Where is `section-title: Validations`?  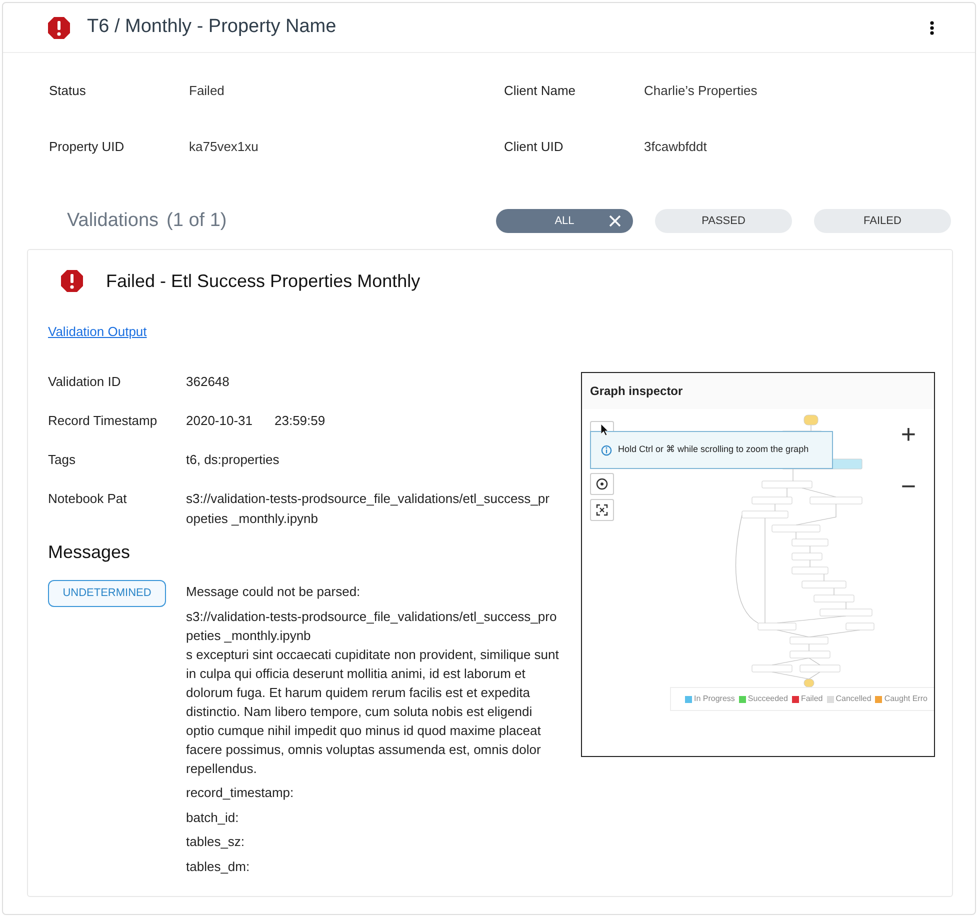 section-title: Validations is located at coordinates (113, 220).